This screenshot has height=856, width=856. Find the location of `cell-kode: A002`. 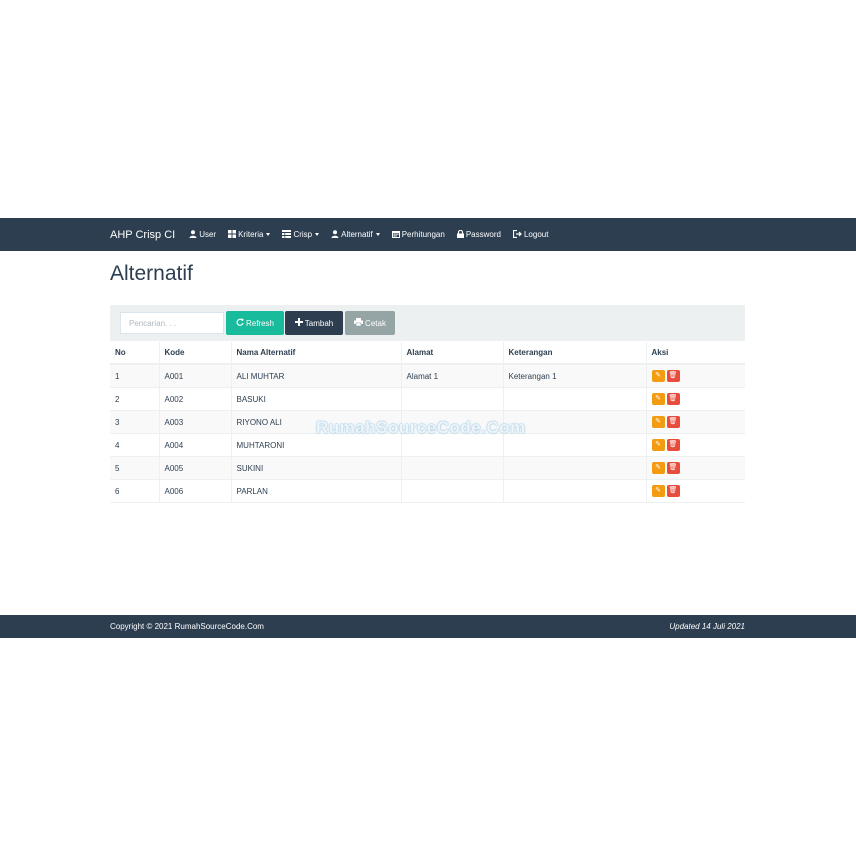

cell-kode: A002 is located at coordinates (195, 399).